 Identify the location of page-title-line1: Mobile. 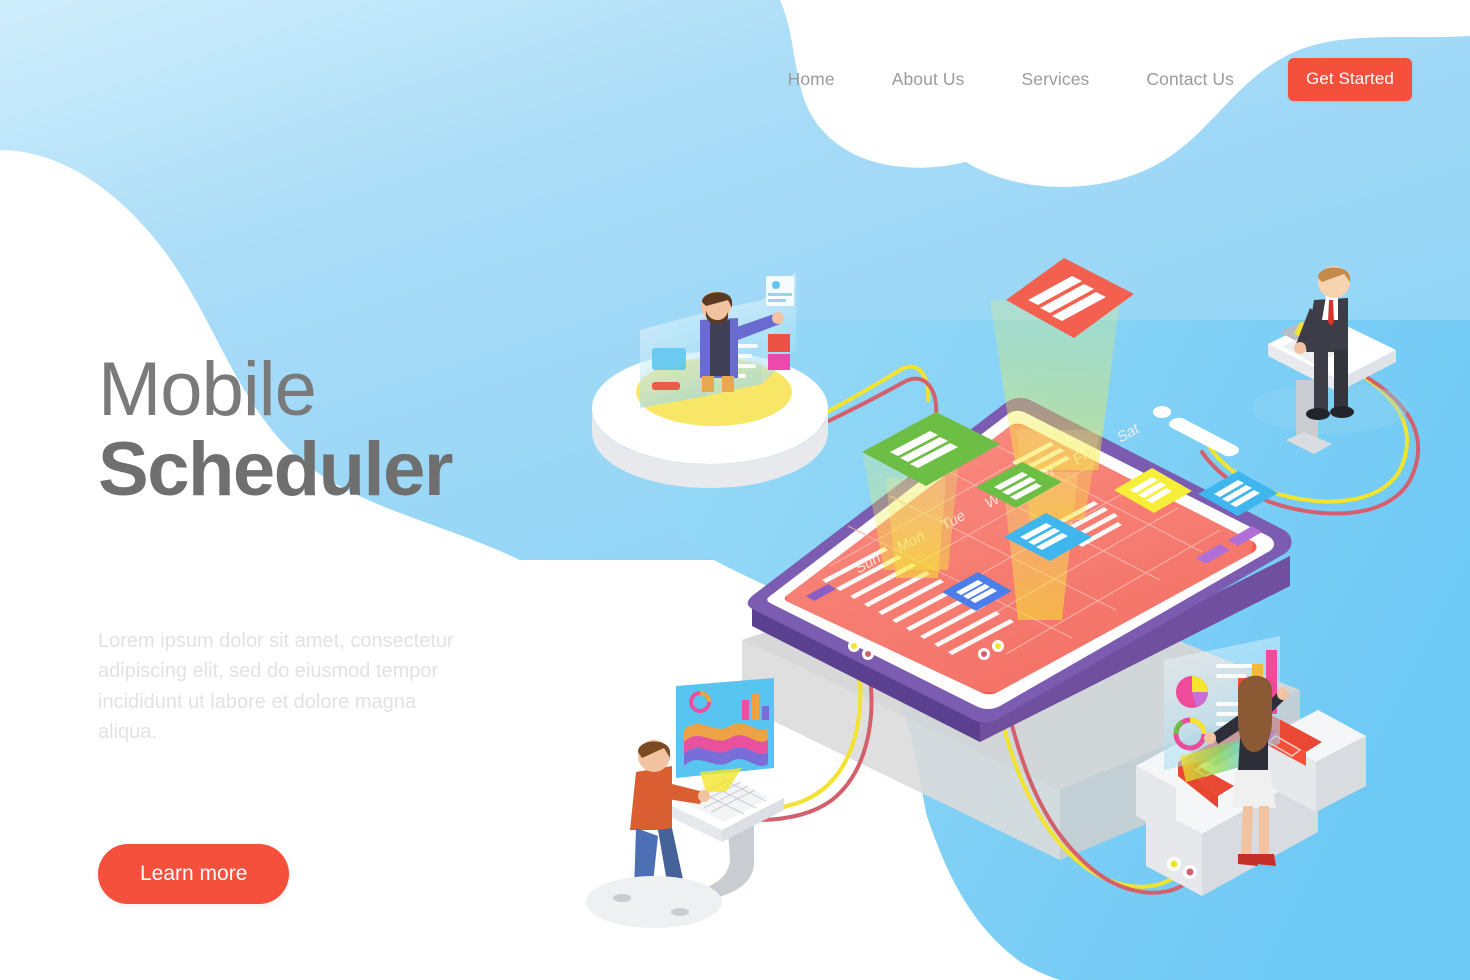
(207, 389).